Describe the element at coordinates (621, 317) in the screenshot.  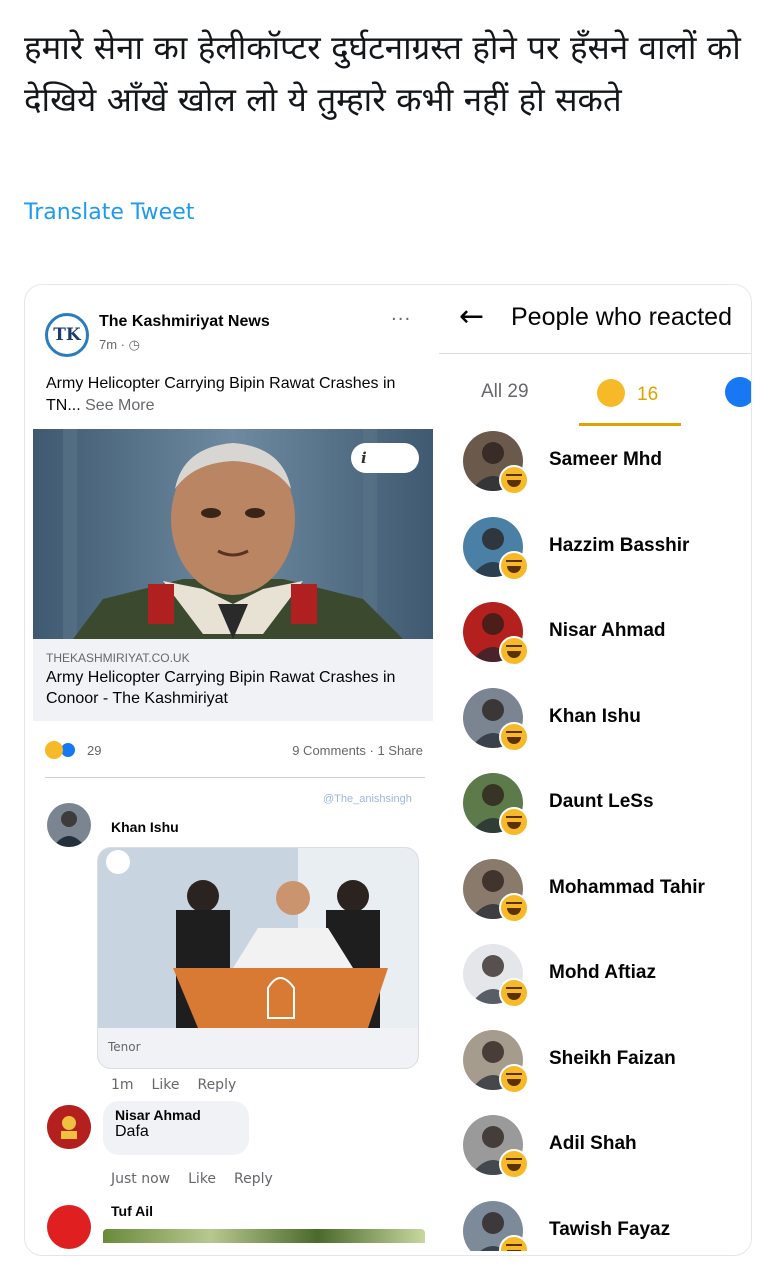
I see `panel-title: People who reacted` at that location.